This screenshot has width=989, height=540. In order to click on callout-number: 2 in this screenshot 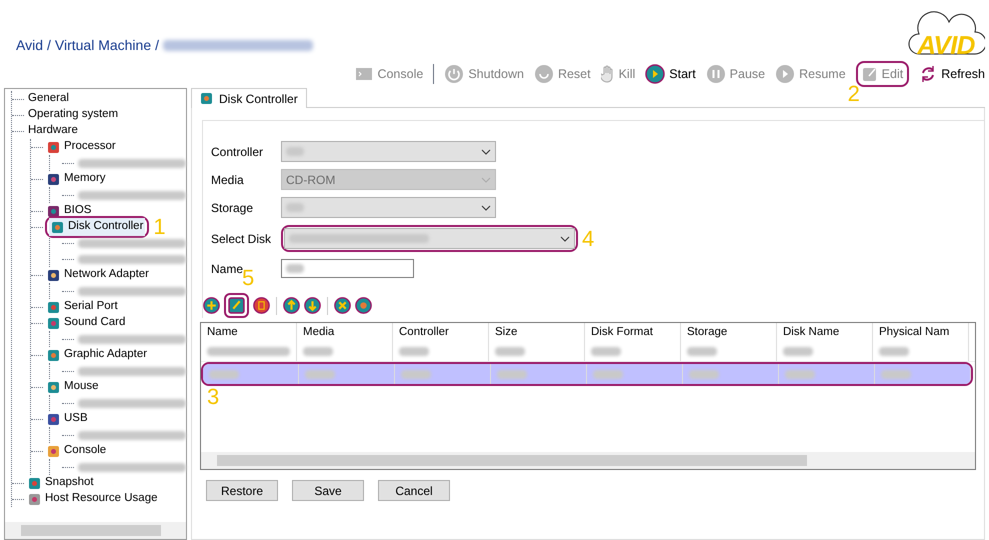, I will do `click(854, 93)`.